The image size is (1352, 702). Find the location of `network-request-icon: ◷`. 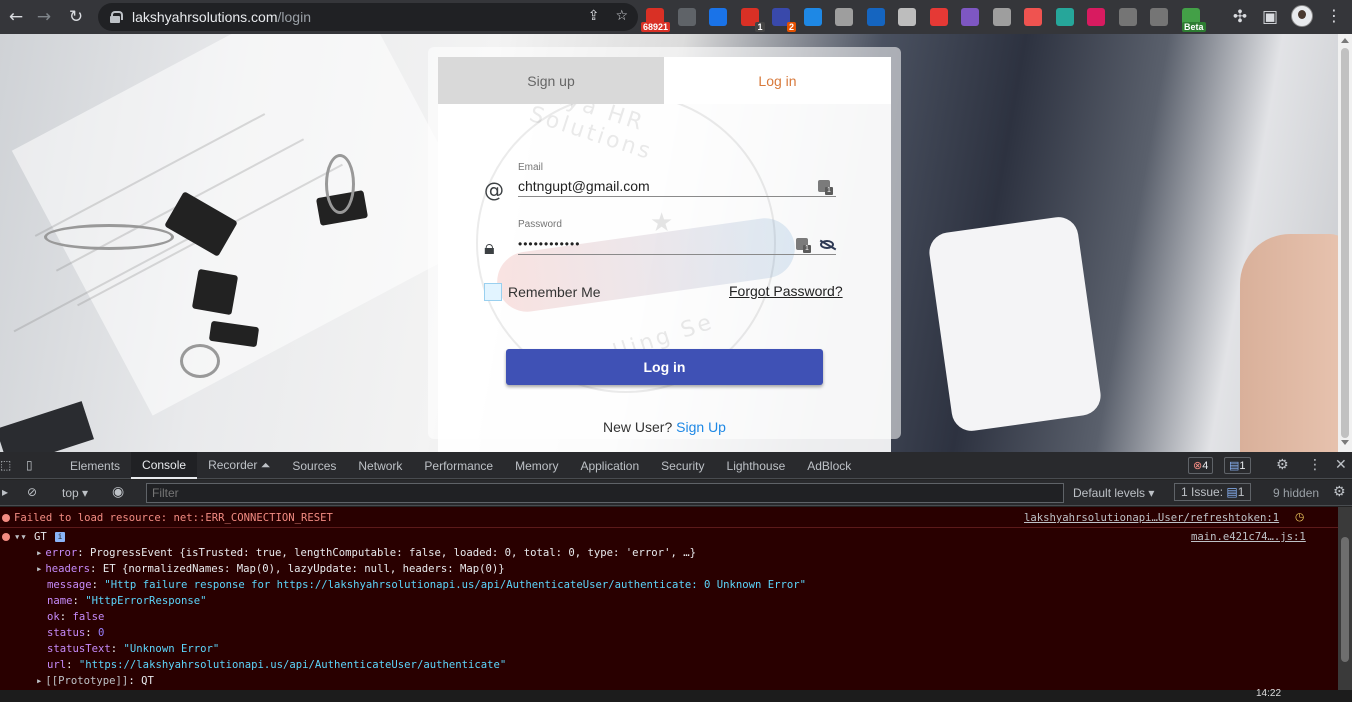

network-request-icon: ◷ is located at coordinates (1299, 517).